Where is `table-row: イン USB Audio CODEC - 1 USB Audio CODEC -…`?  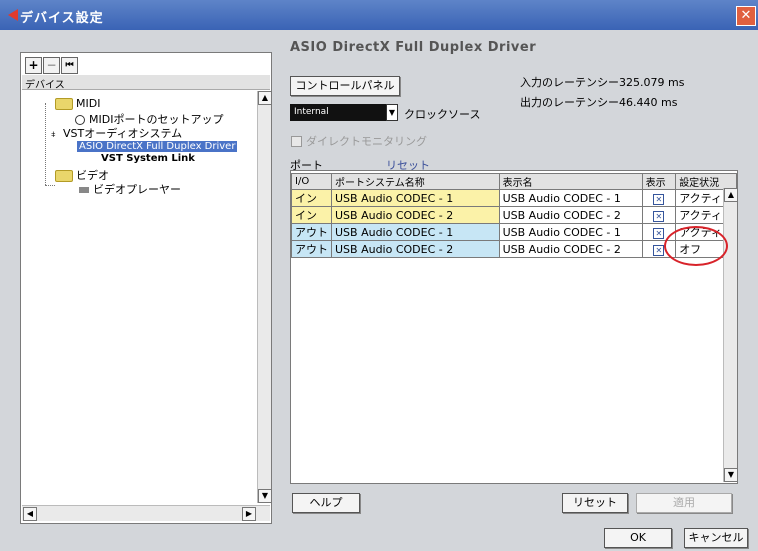 table-row: イン USB Audio CODEC - 1 USB Audio CODEC -… is located at coordinates (514, 198).